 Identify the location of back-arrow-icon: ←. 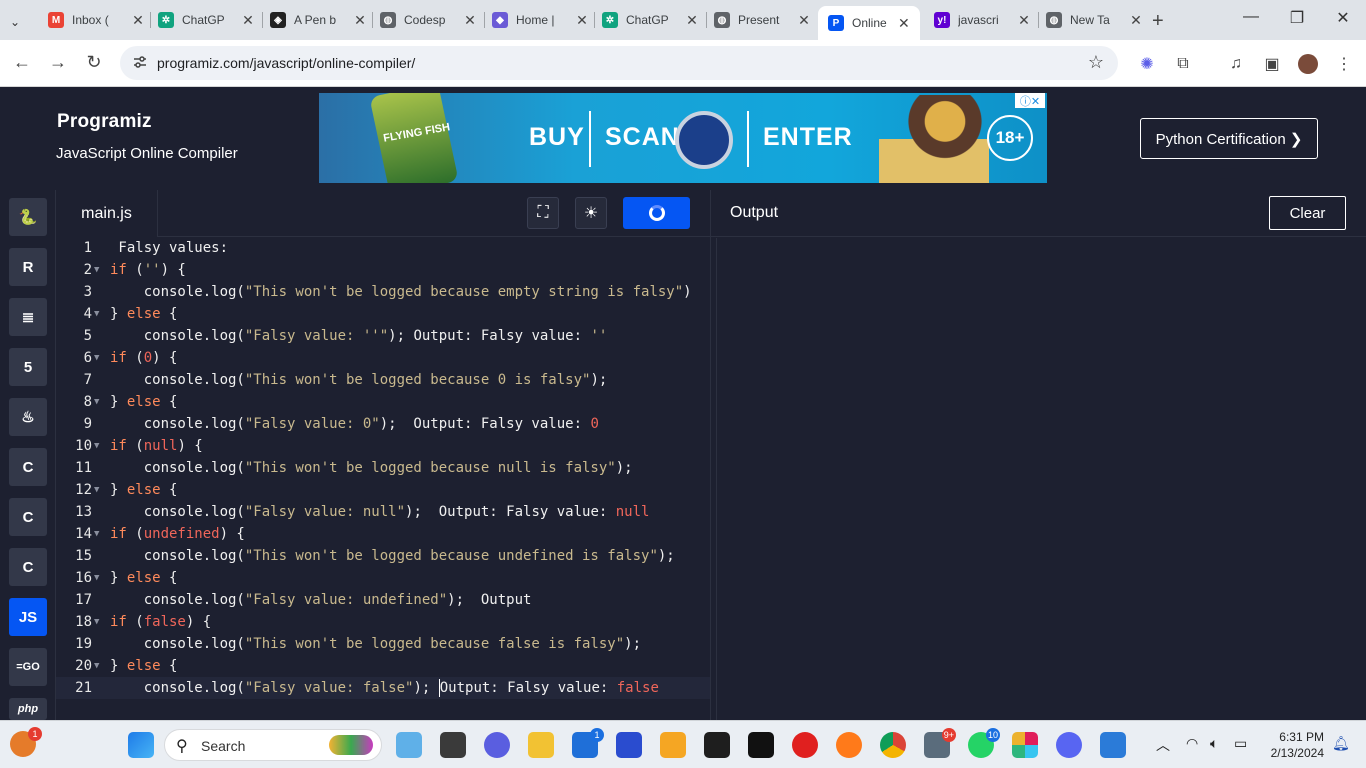
(22, 62).